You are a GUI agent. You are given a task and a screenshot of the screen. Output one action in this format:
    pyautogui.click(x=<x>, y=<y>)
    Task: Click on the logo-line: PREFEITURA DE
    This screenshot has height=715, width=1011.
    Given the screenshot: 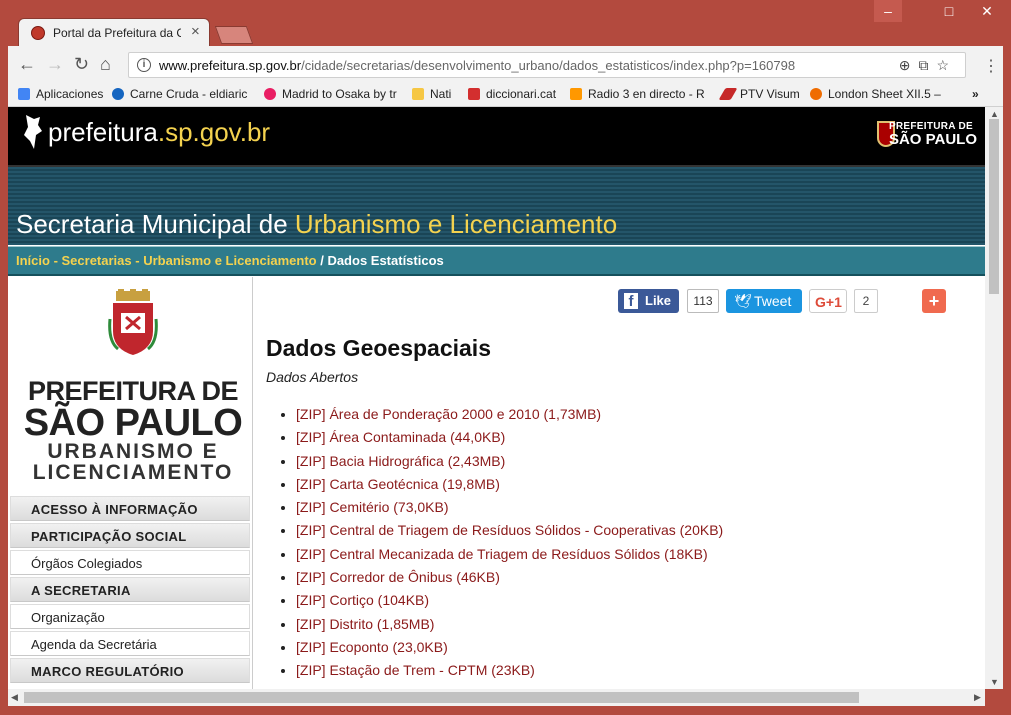 What is the action you would take?
    pyautogui.click(x=133, y=391)
    